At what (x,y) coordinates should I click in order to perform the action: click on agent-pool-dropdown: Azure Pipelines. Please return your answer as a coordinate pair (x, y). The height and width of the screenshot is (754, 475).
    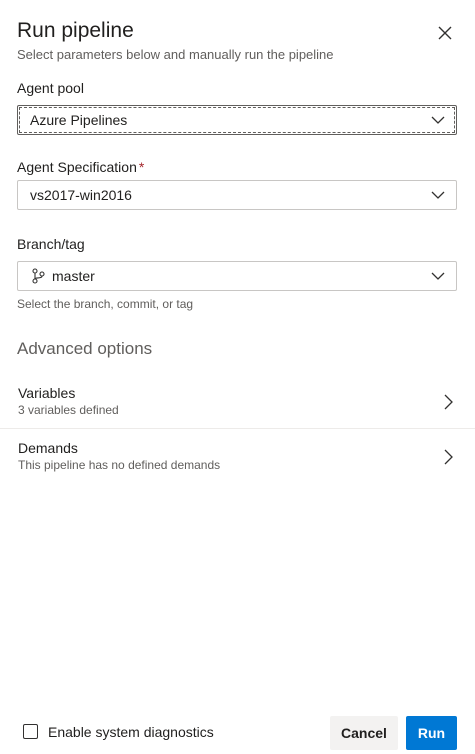
    Looking at the image, I should click on (237, 120).